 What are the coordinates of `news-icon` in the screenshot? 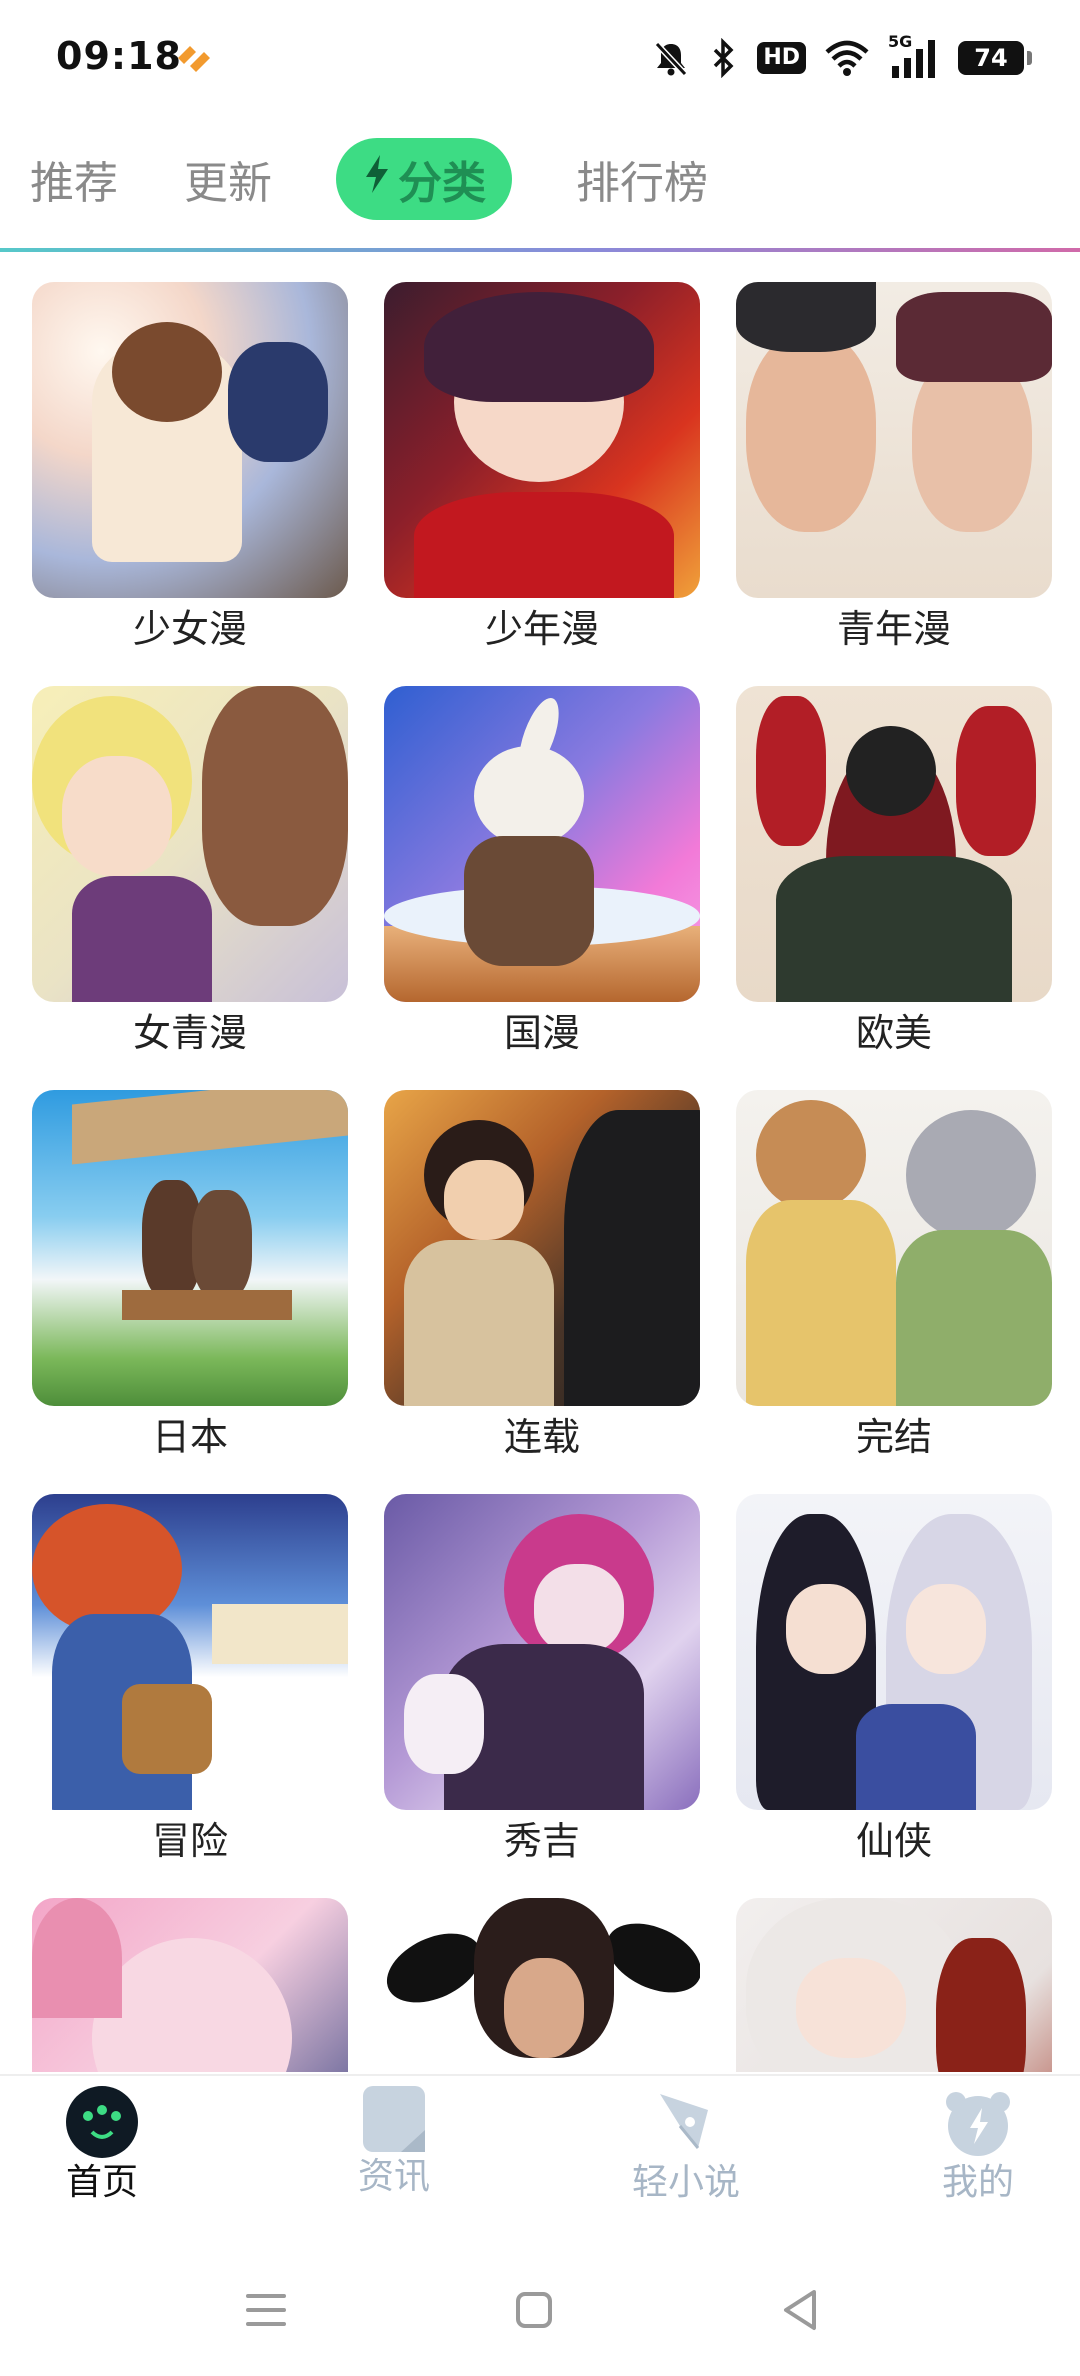 It's located at (394, 2119).